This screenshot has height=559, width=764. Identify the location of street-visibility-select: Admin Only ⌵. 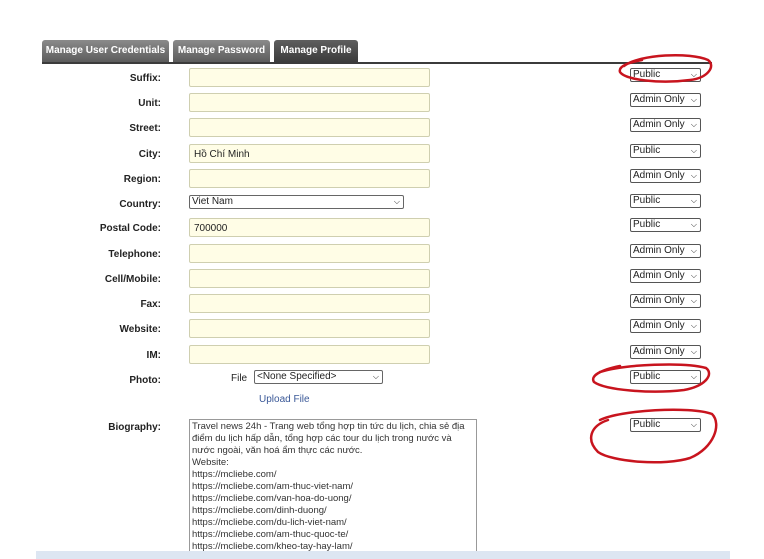
(665, 125).